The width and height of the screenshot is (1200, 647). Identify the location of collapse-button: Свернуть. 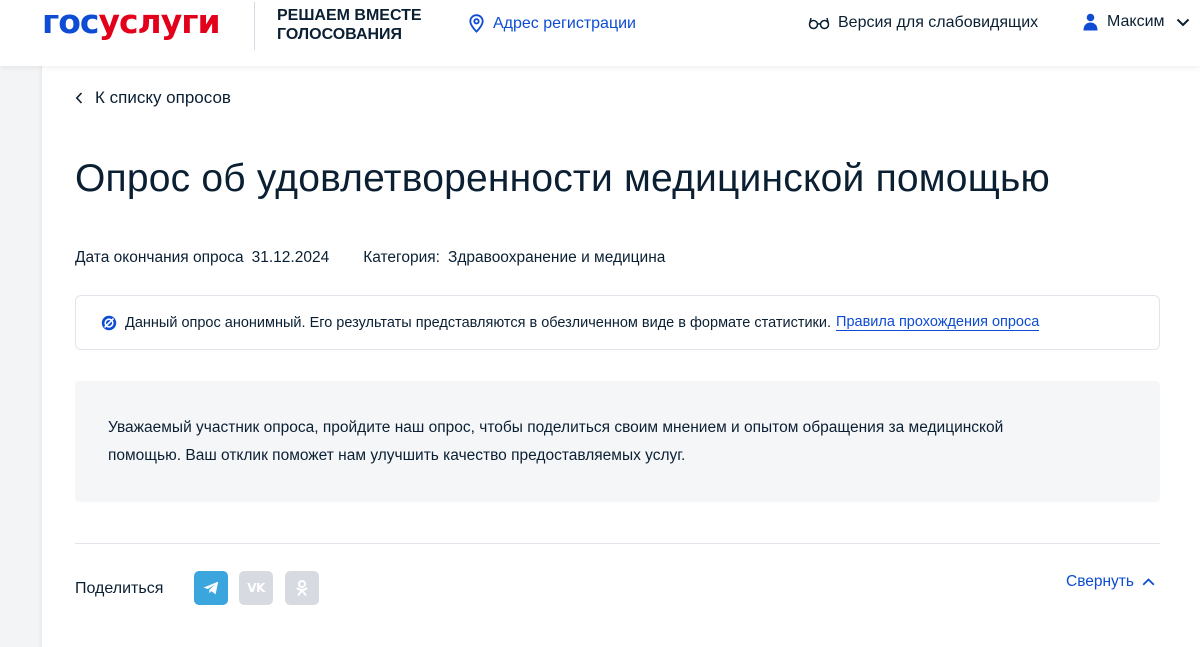
(1110, 582).